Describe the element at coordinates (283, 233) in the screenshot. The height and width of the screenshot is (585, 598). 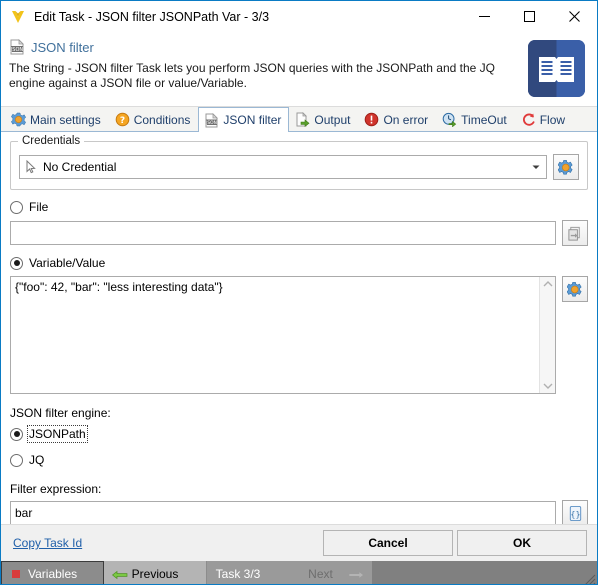
I see `file-path-input` at that location.